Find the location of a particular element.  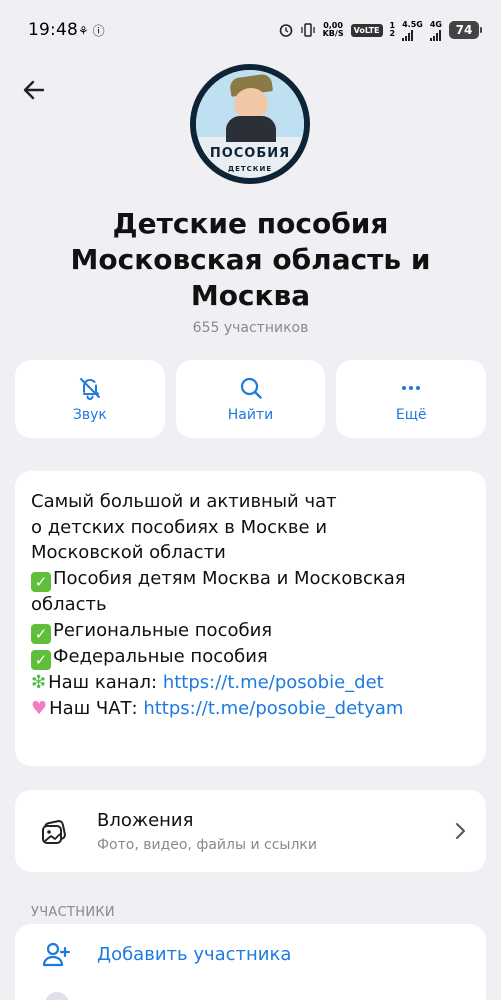

description-line: Московской области is located at coordinates (128, 553).